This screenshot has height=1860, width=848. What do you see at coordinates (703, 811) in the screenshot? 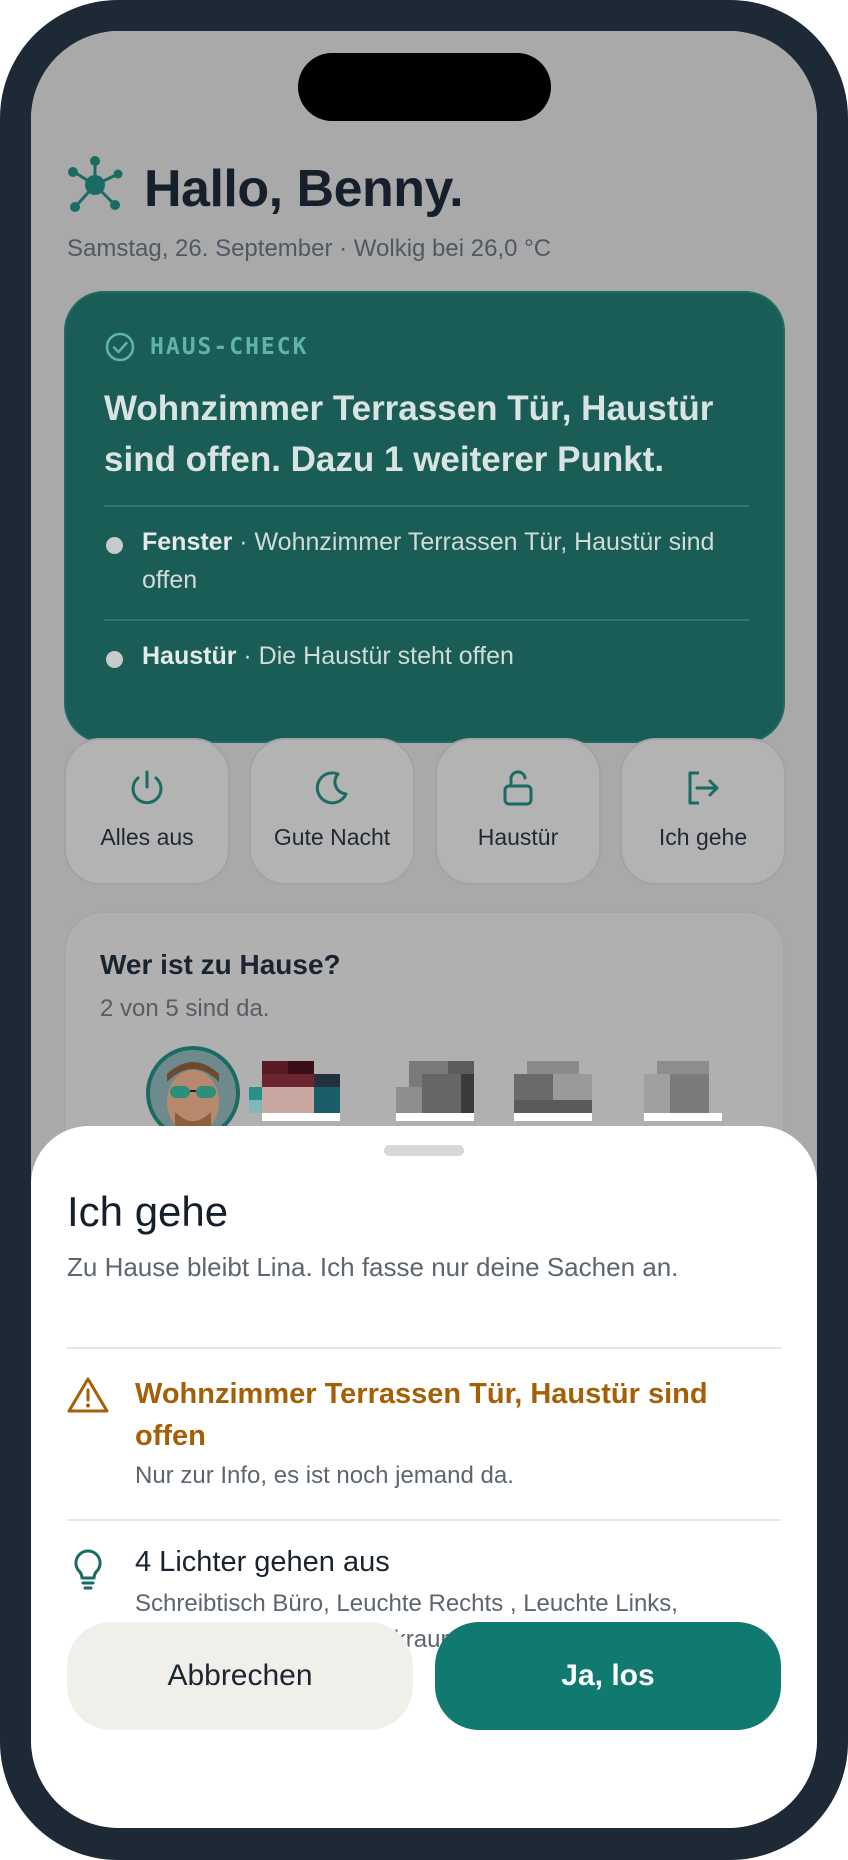
I see `action-ich-gehe-button: Ich gehe` at bounding box center [703, 811].